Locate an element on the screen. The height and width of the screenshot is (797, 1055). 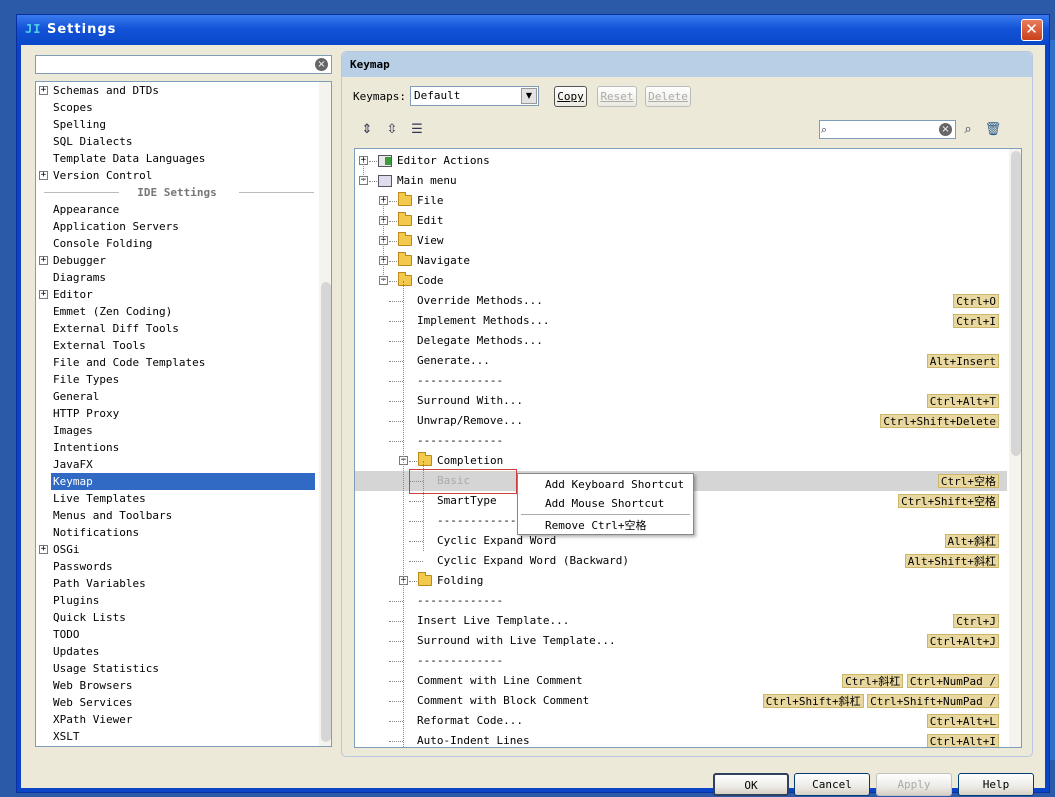
keymap-row: Implement Methods... Ctrl+I is located at coordinates (681, 321).